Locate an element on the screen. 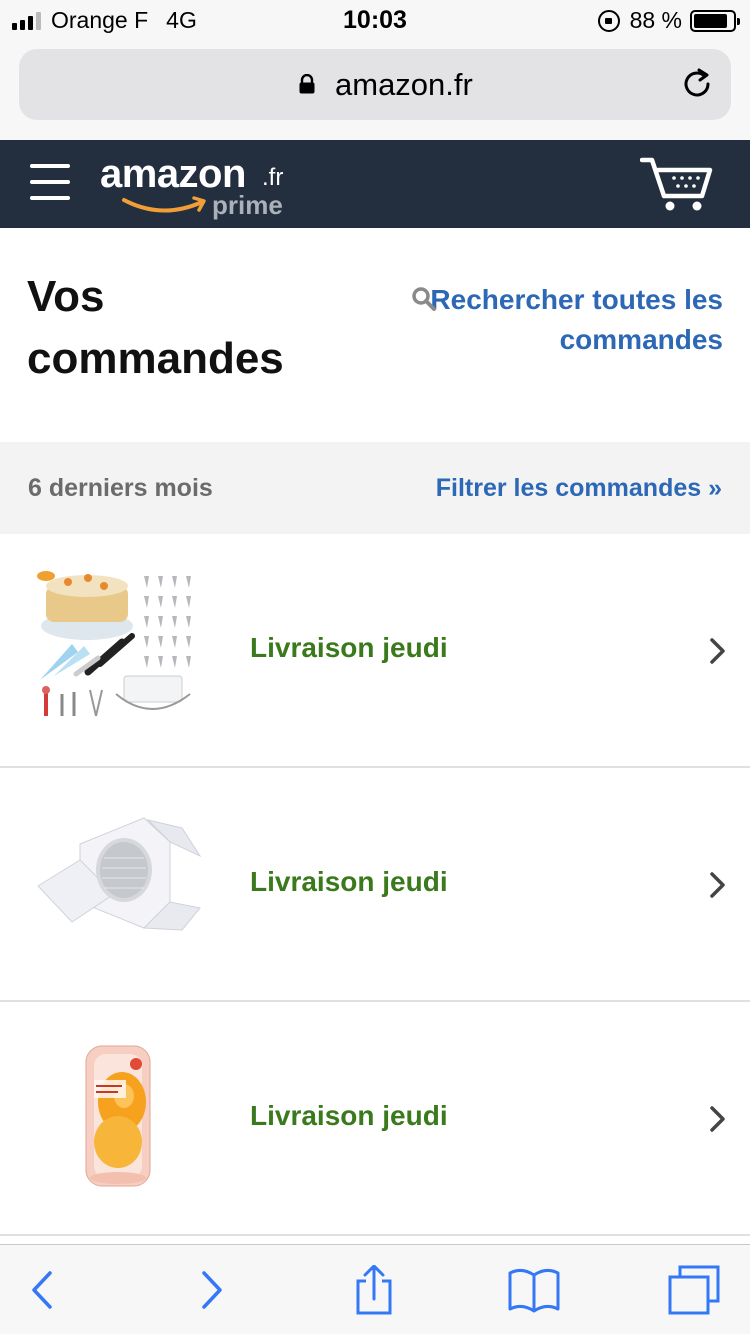  period-label: 6 derniers mois is located at coordinates (120, 488).